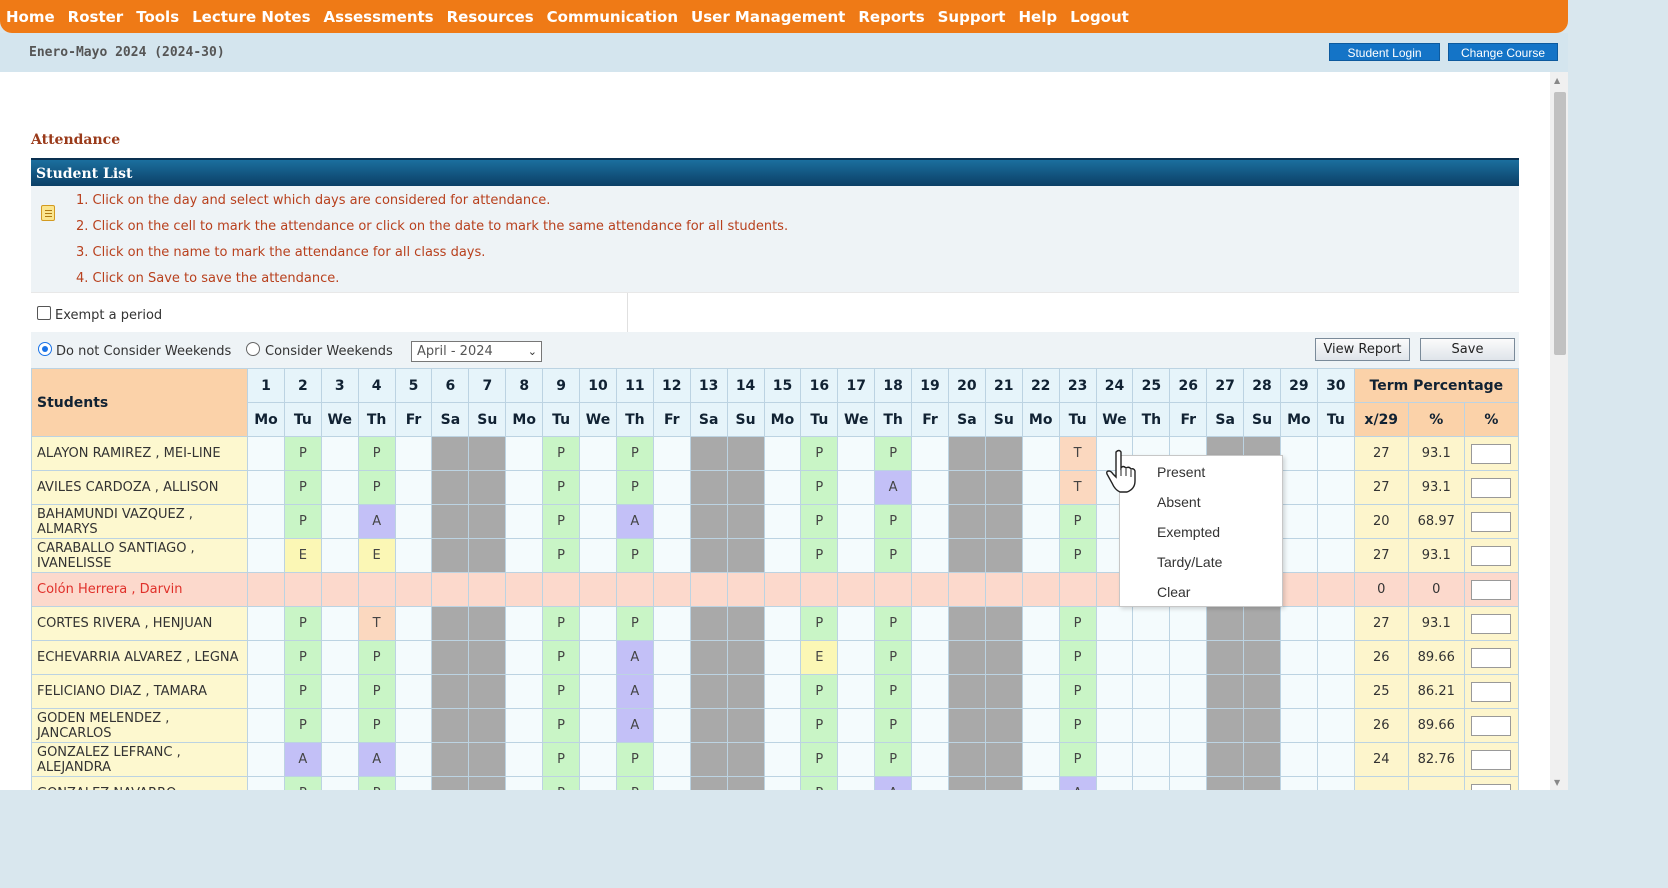 The image size is (1668, 888). I want to click on nav-resources: Resources, so click(490, 17).